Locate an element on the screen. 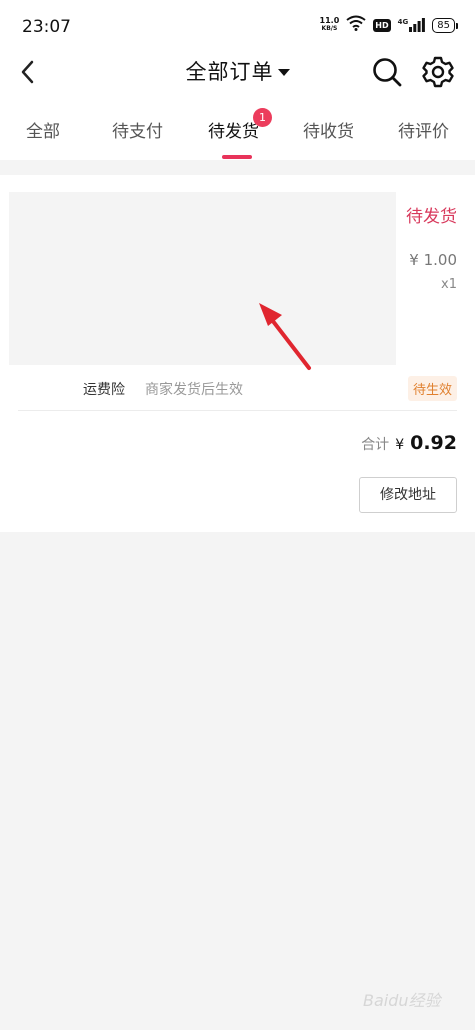 The image size is (475, 1030). watermark-logo: Baidu经验 is located at coordinates (402, 1000).